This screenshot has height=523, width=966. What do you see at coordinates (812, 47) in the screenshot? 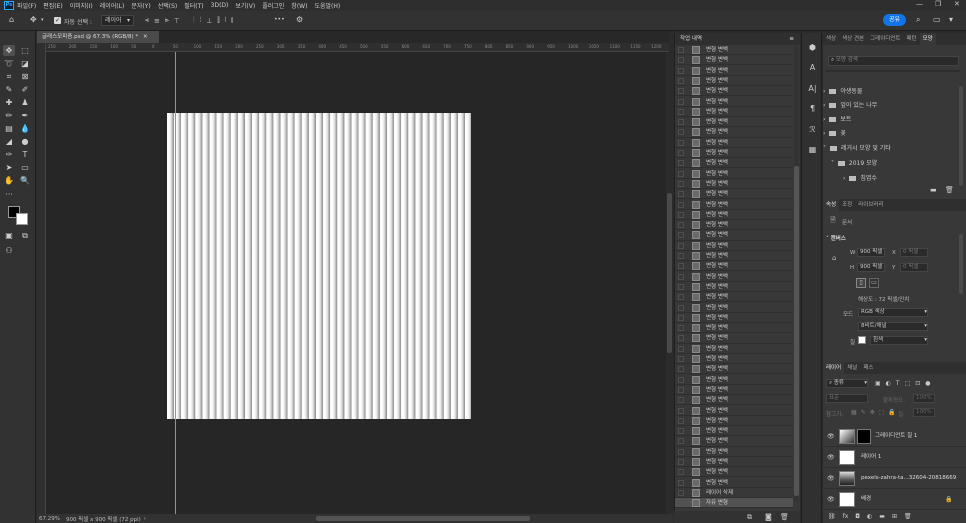
I see `3d-panel-icon: ⬢` at bounding box center [812, 47].